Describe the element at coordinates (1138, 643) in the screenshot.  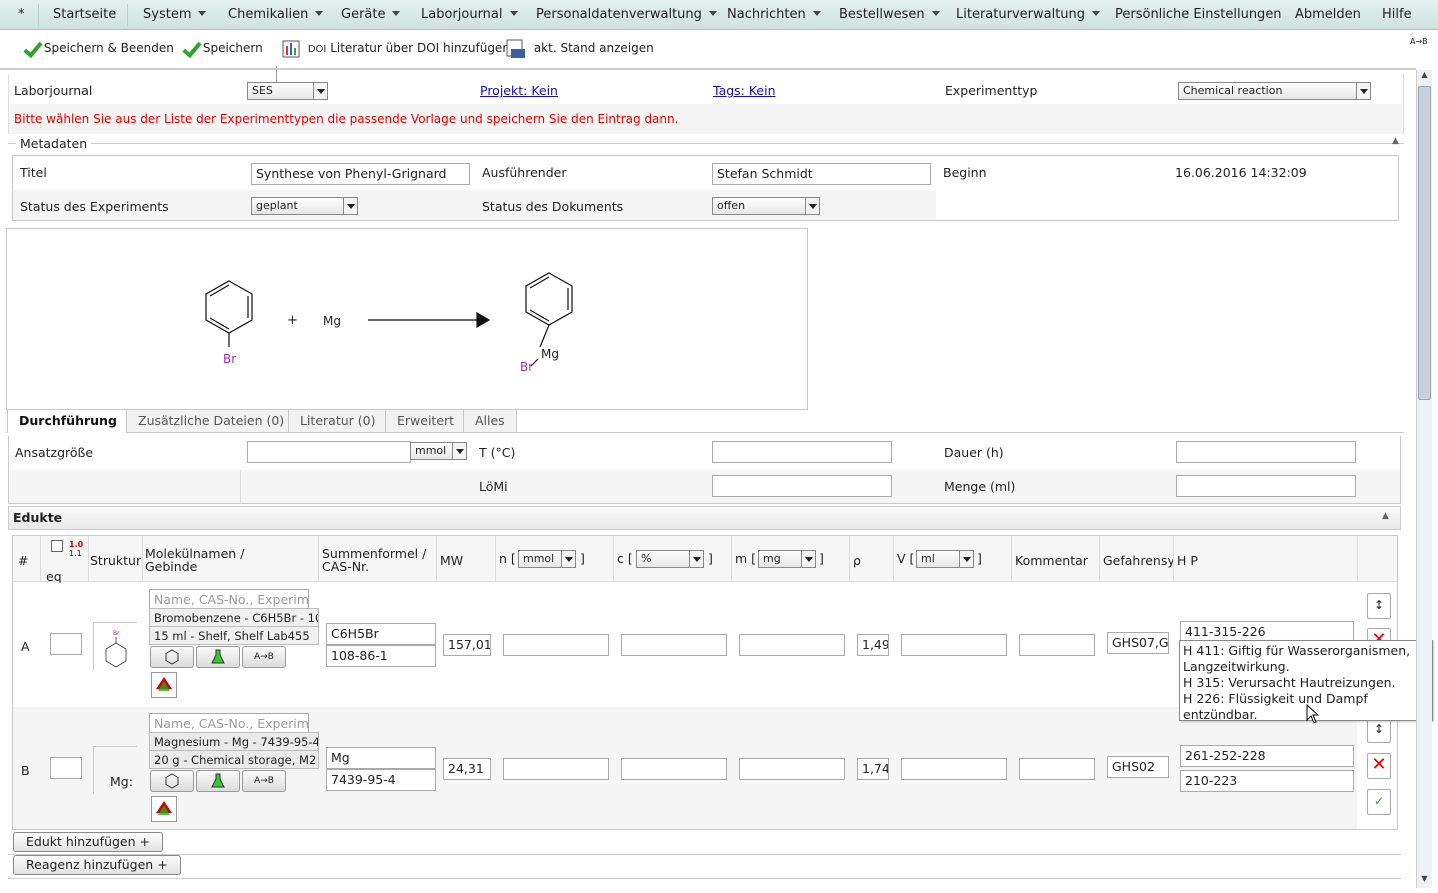
I see `ghs-input: GHS07,GHS09` at that location.